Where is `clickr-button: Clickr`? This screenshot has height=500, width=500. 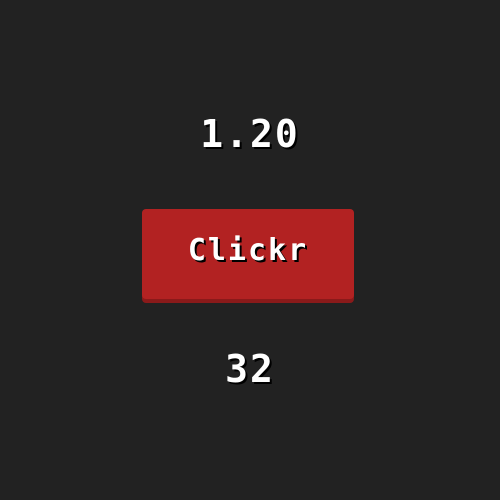 clickr-button: Clickr is located at coordinates (248, 254).